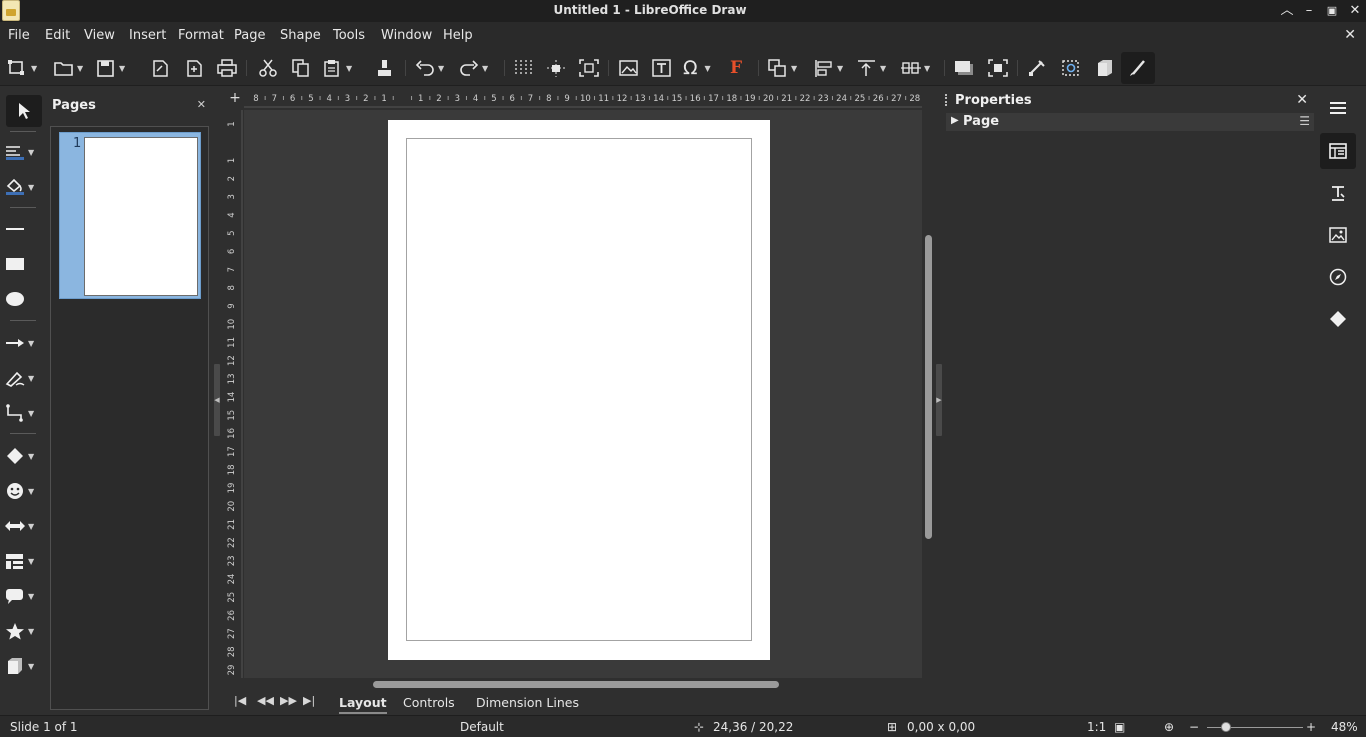  I want to click on flowchart-tool: ▼, so click(24, 561).